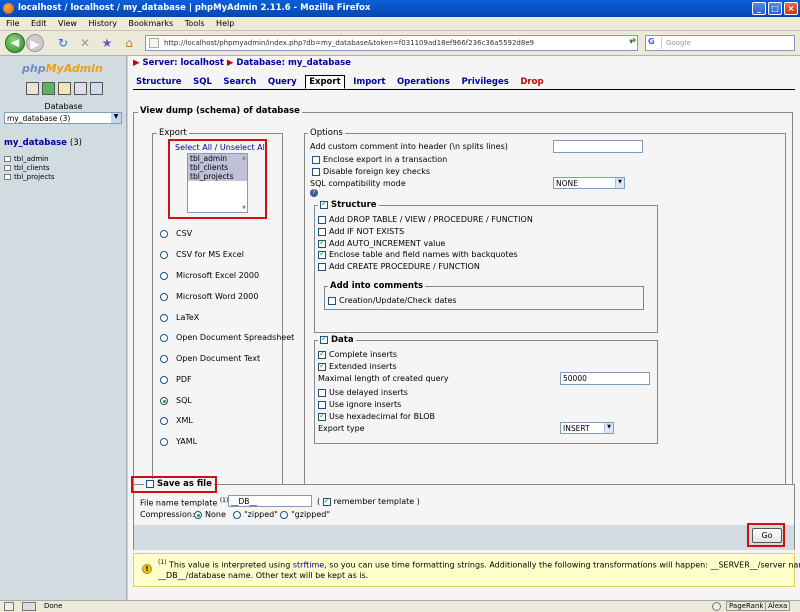  Describe the element at coordinates (357, 366) in the screenshot. I see `extended-inserts-checkbox: Extended inserts` at that location.